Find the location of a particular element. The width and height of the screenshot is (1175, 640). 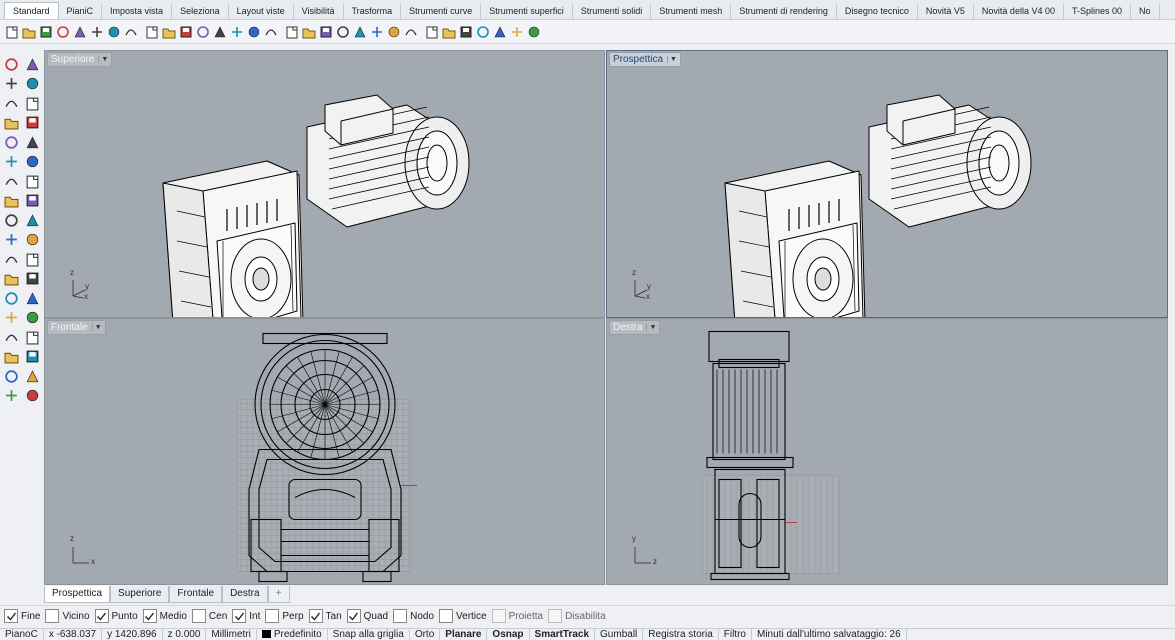

import-icon is located at coordinates (80, 32).